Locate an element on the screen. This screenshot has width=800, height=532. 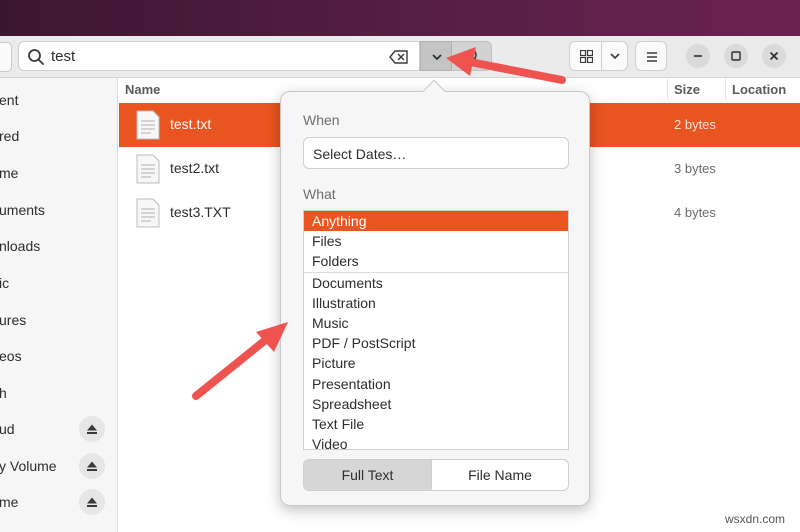
maximize-icon is located at coordinates (736, 56).